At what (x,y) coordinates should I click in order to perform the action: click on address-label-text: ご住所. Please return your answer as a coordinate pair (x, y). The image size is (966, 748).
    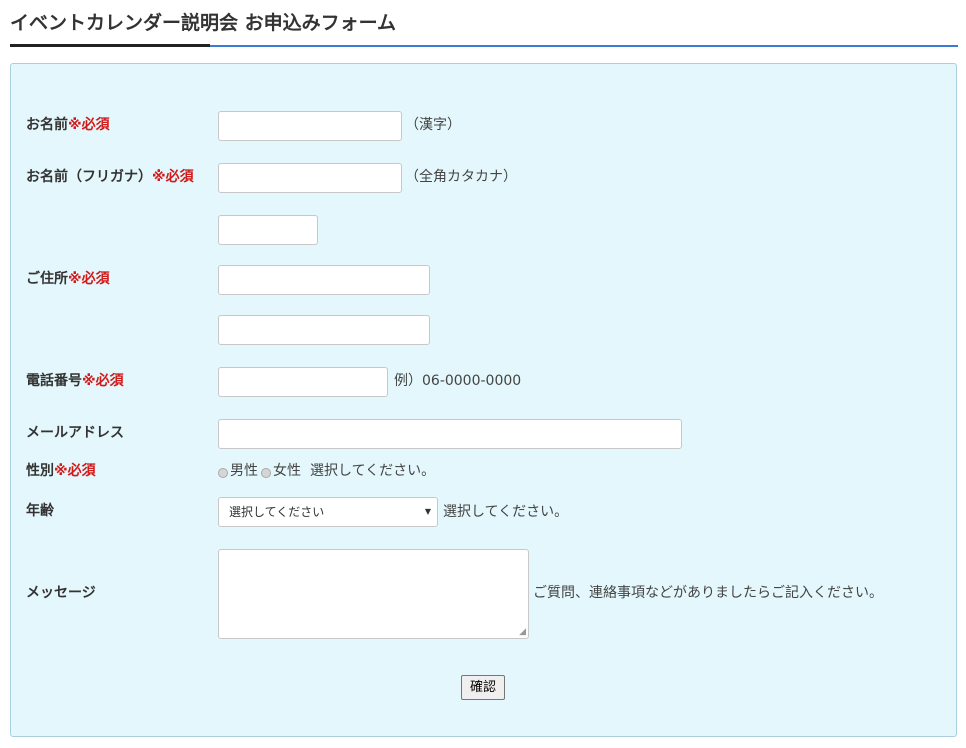
    Looking at the image, I should click on (47, 279).